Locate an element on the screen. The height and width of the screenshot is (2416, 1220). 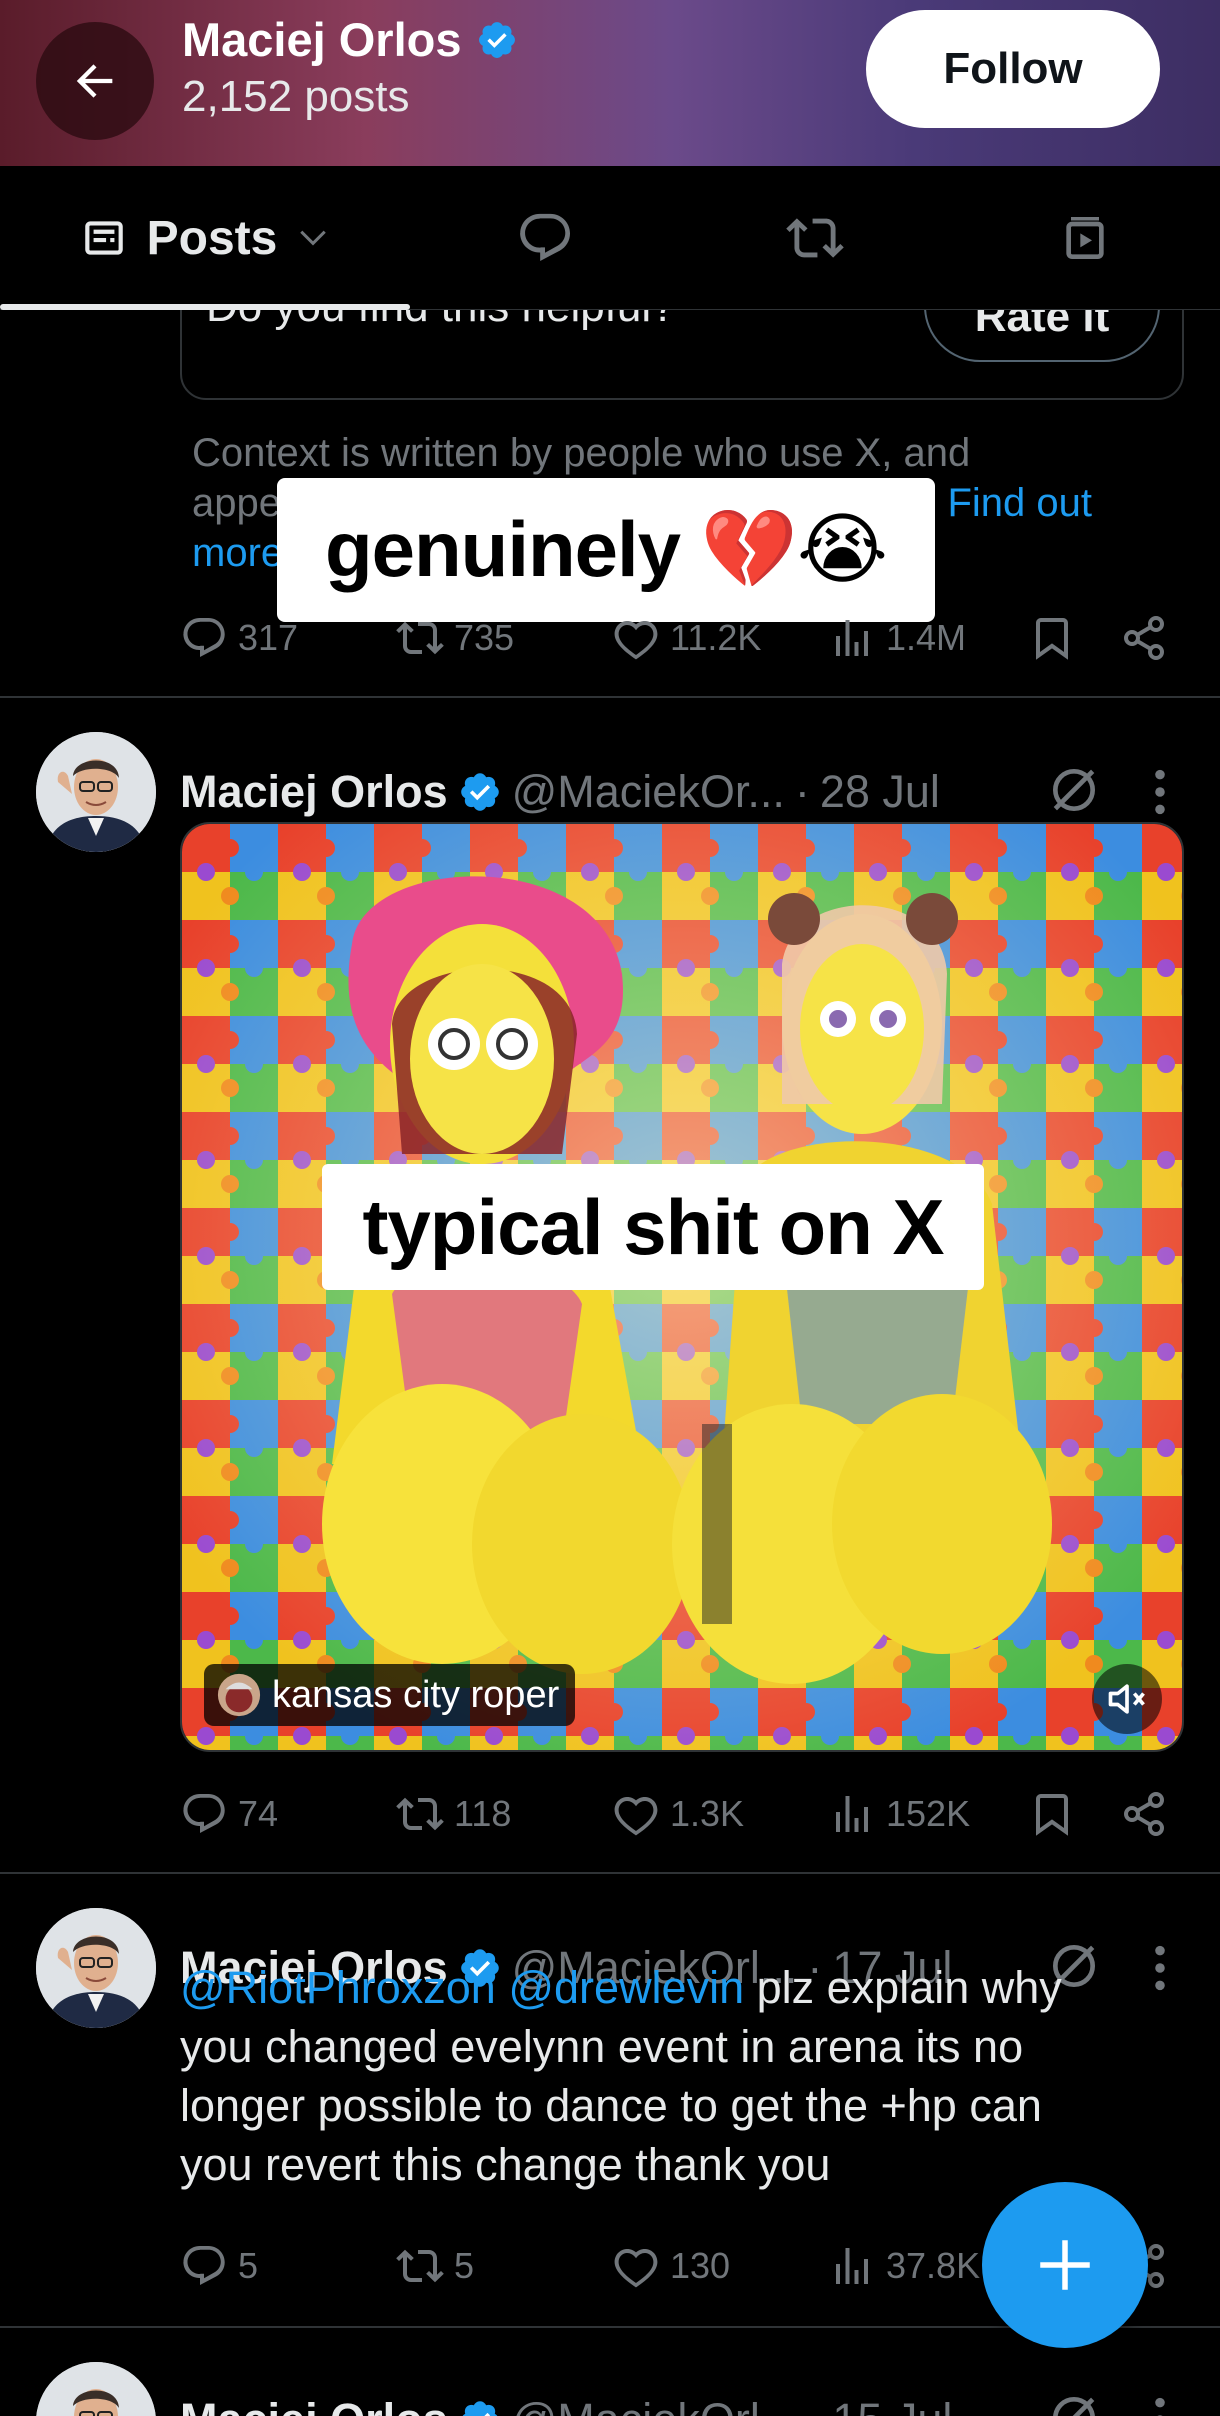
mute-button is located at coordinates (1127, 1699).